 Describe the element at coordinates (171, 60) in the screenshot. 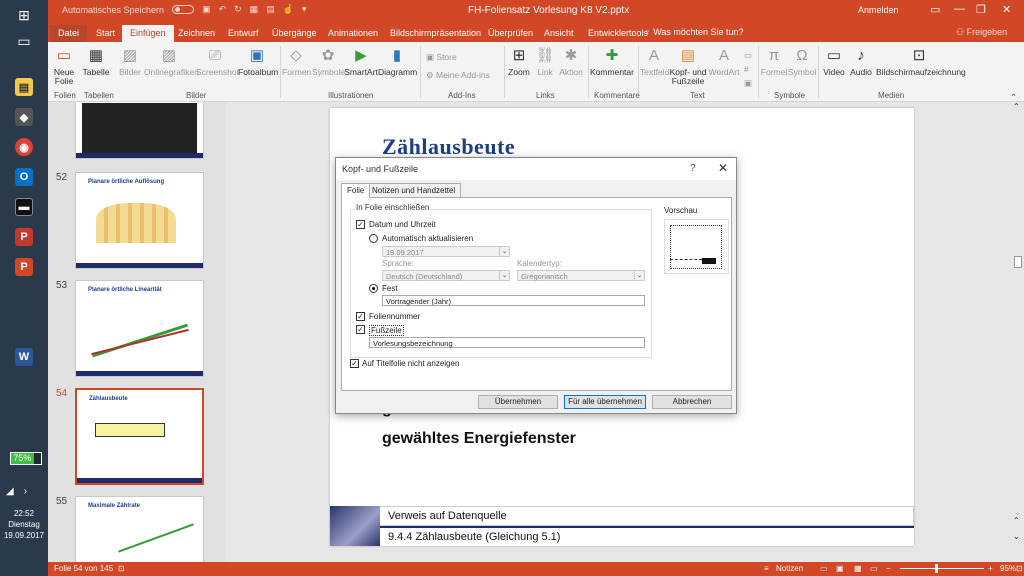

I see `online-pictures-button: ▨ Onlinegrafiken` at that location.